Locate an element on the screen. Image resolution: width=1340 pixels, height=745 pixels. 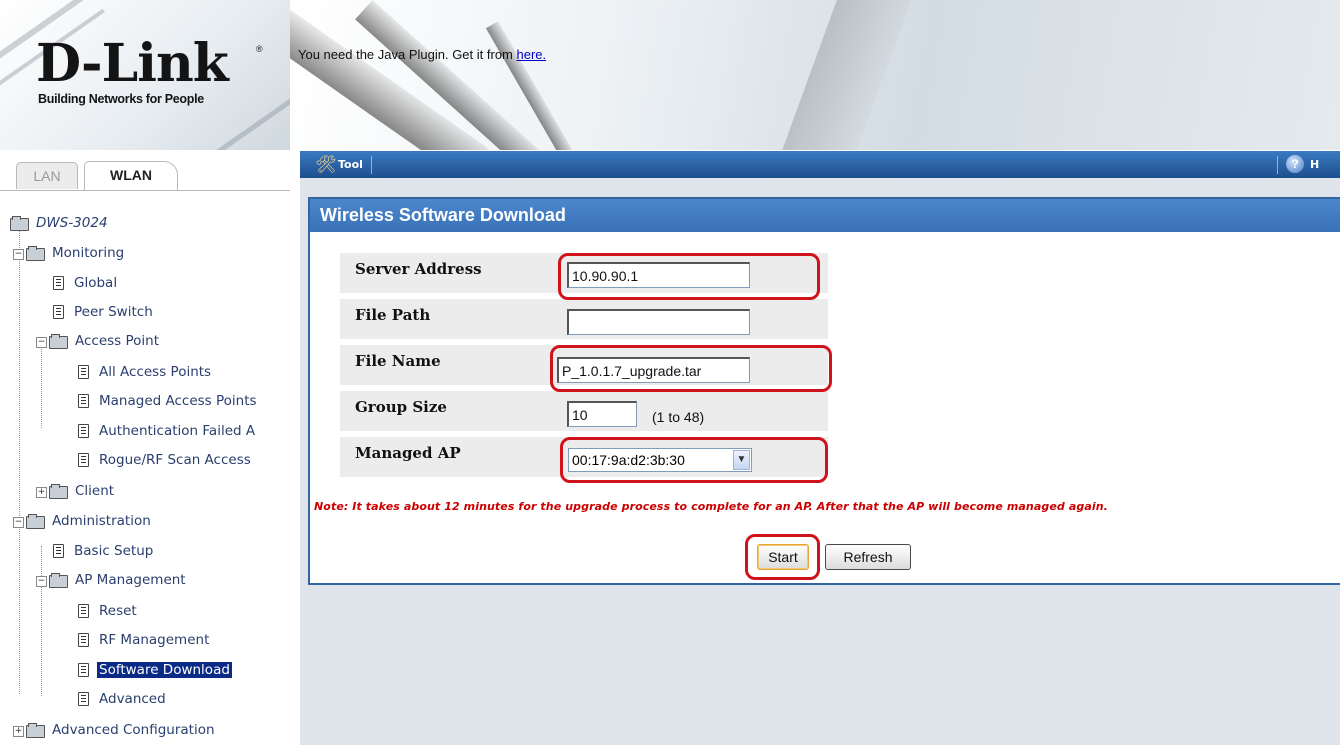
group-size-input: 10 is located at coordinates (602, 414).